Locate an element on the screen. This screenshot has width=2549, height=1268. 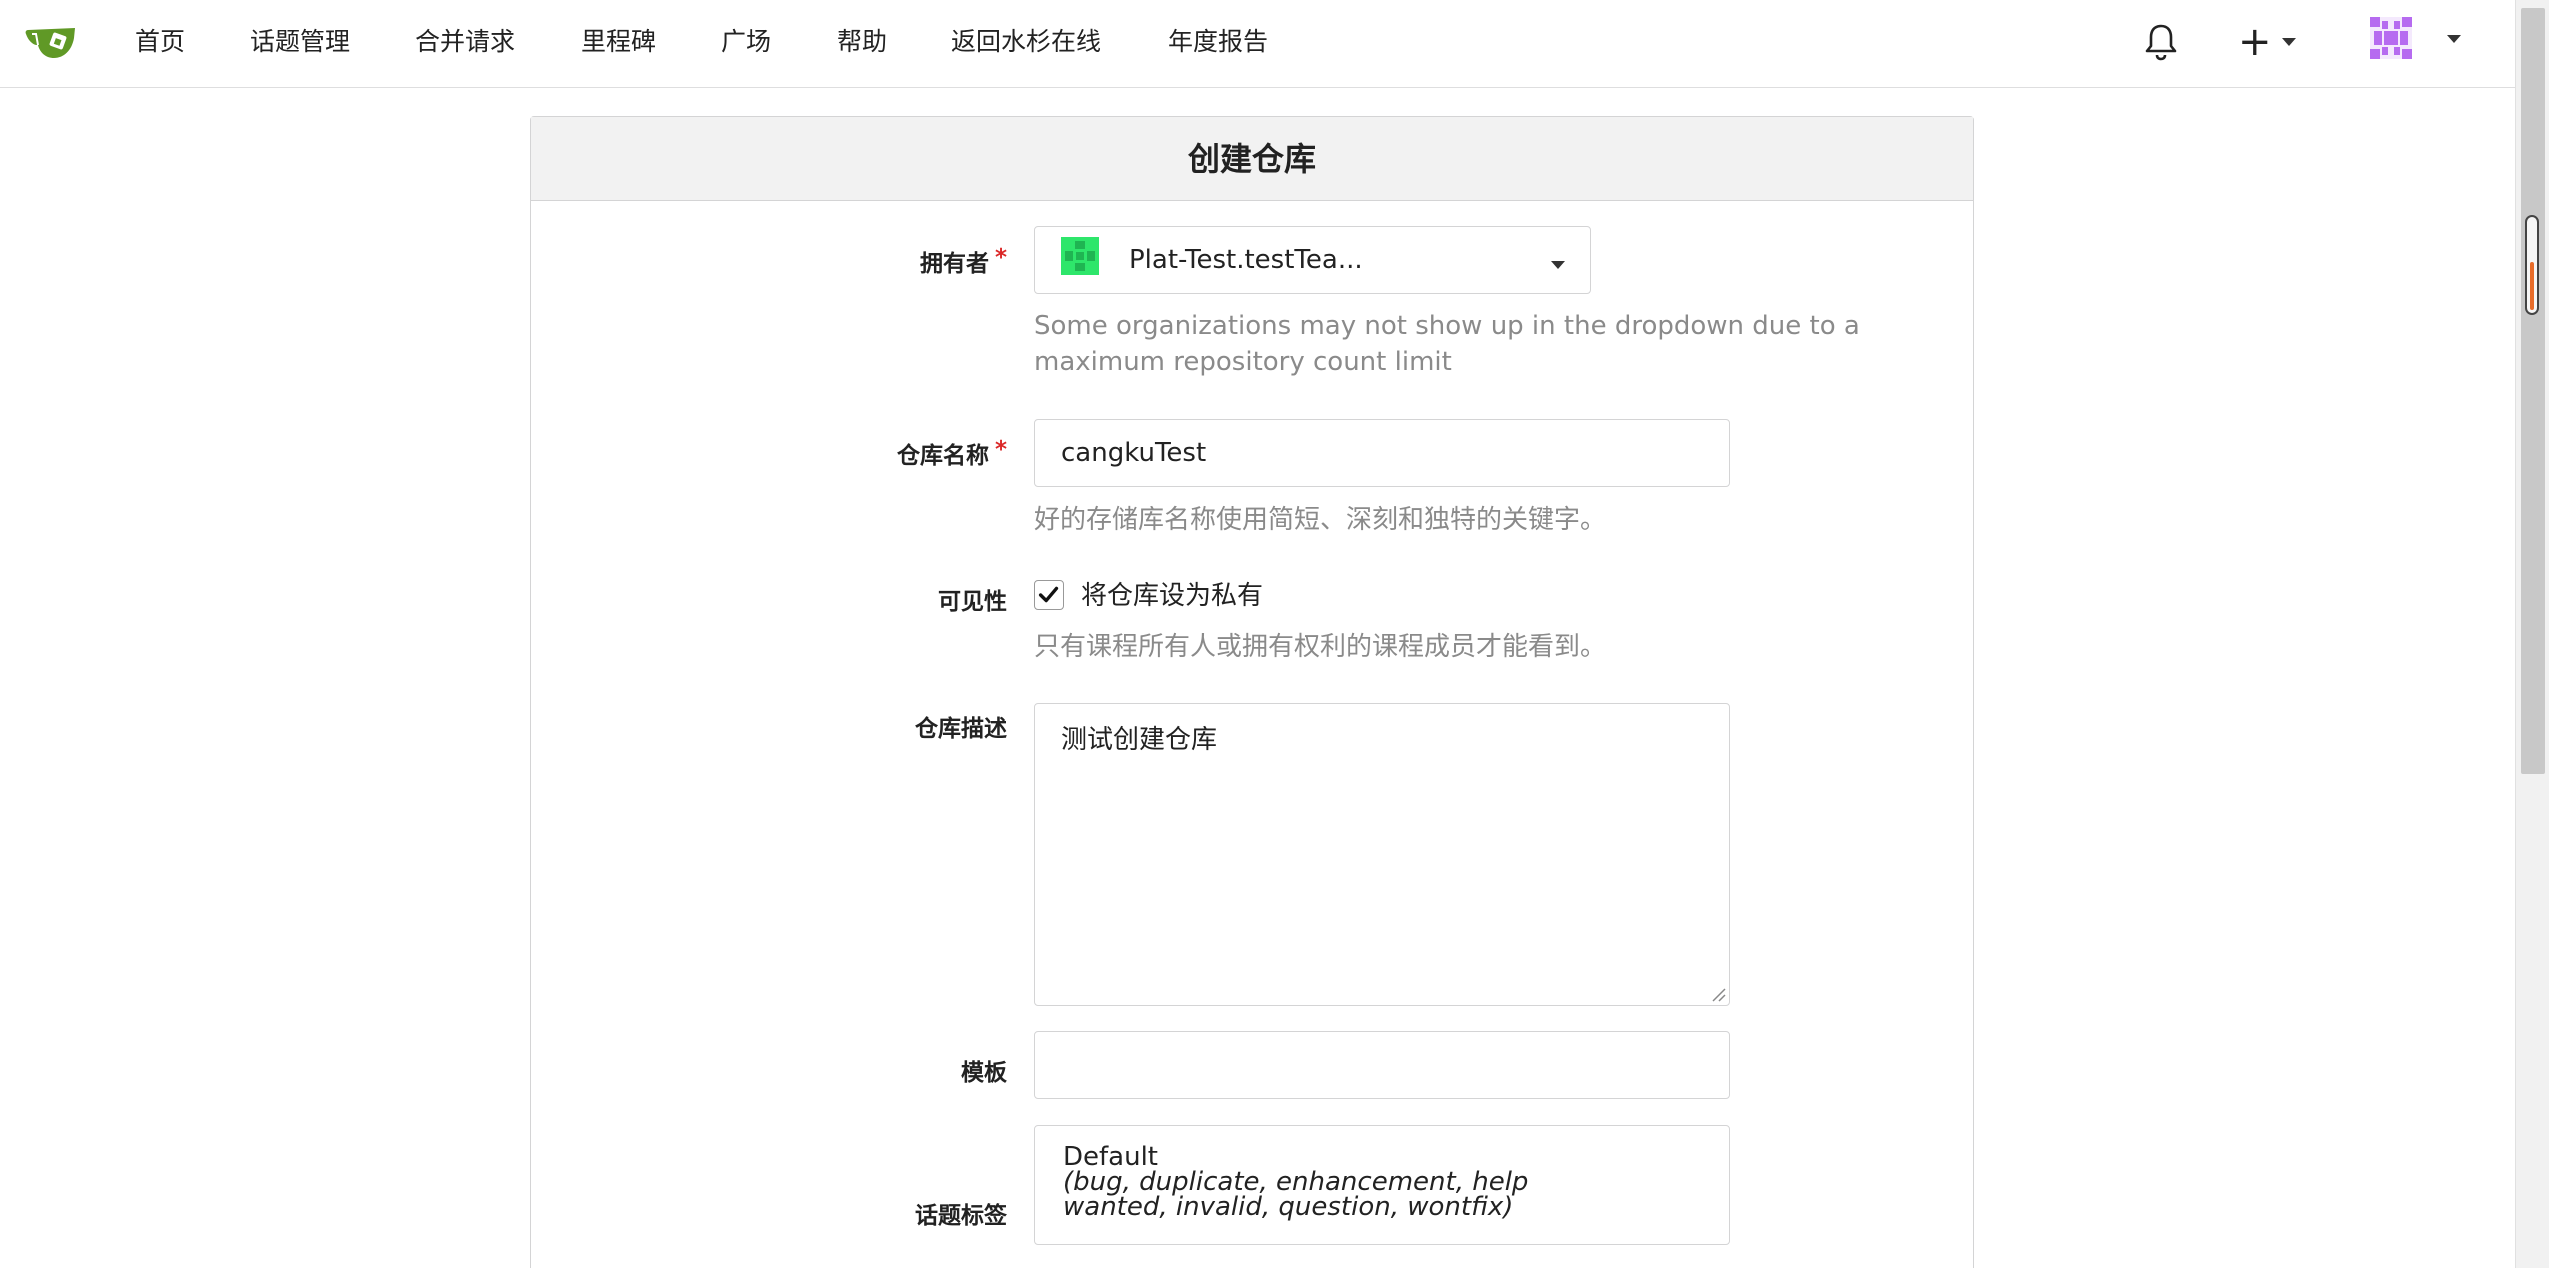
repo-name-help-text: 好的存储库名称使用简短、深刻和独特的关键字。 is located at coordinates (1320, 520).